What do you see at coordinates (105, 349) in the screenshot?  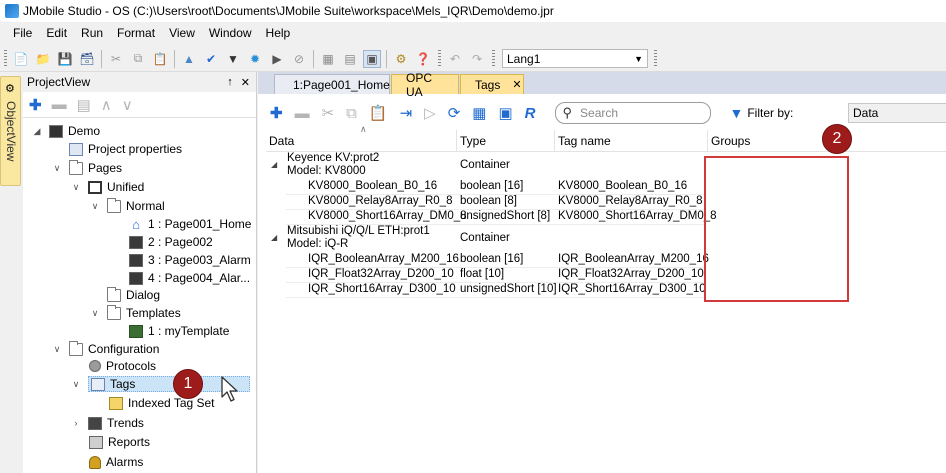 I see `tree-item-configuration: ∨ Configuration` at bounding box center [105, 349].